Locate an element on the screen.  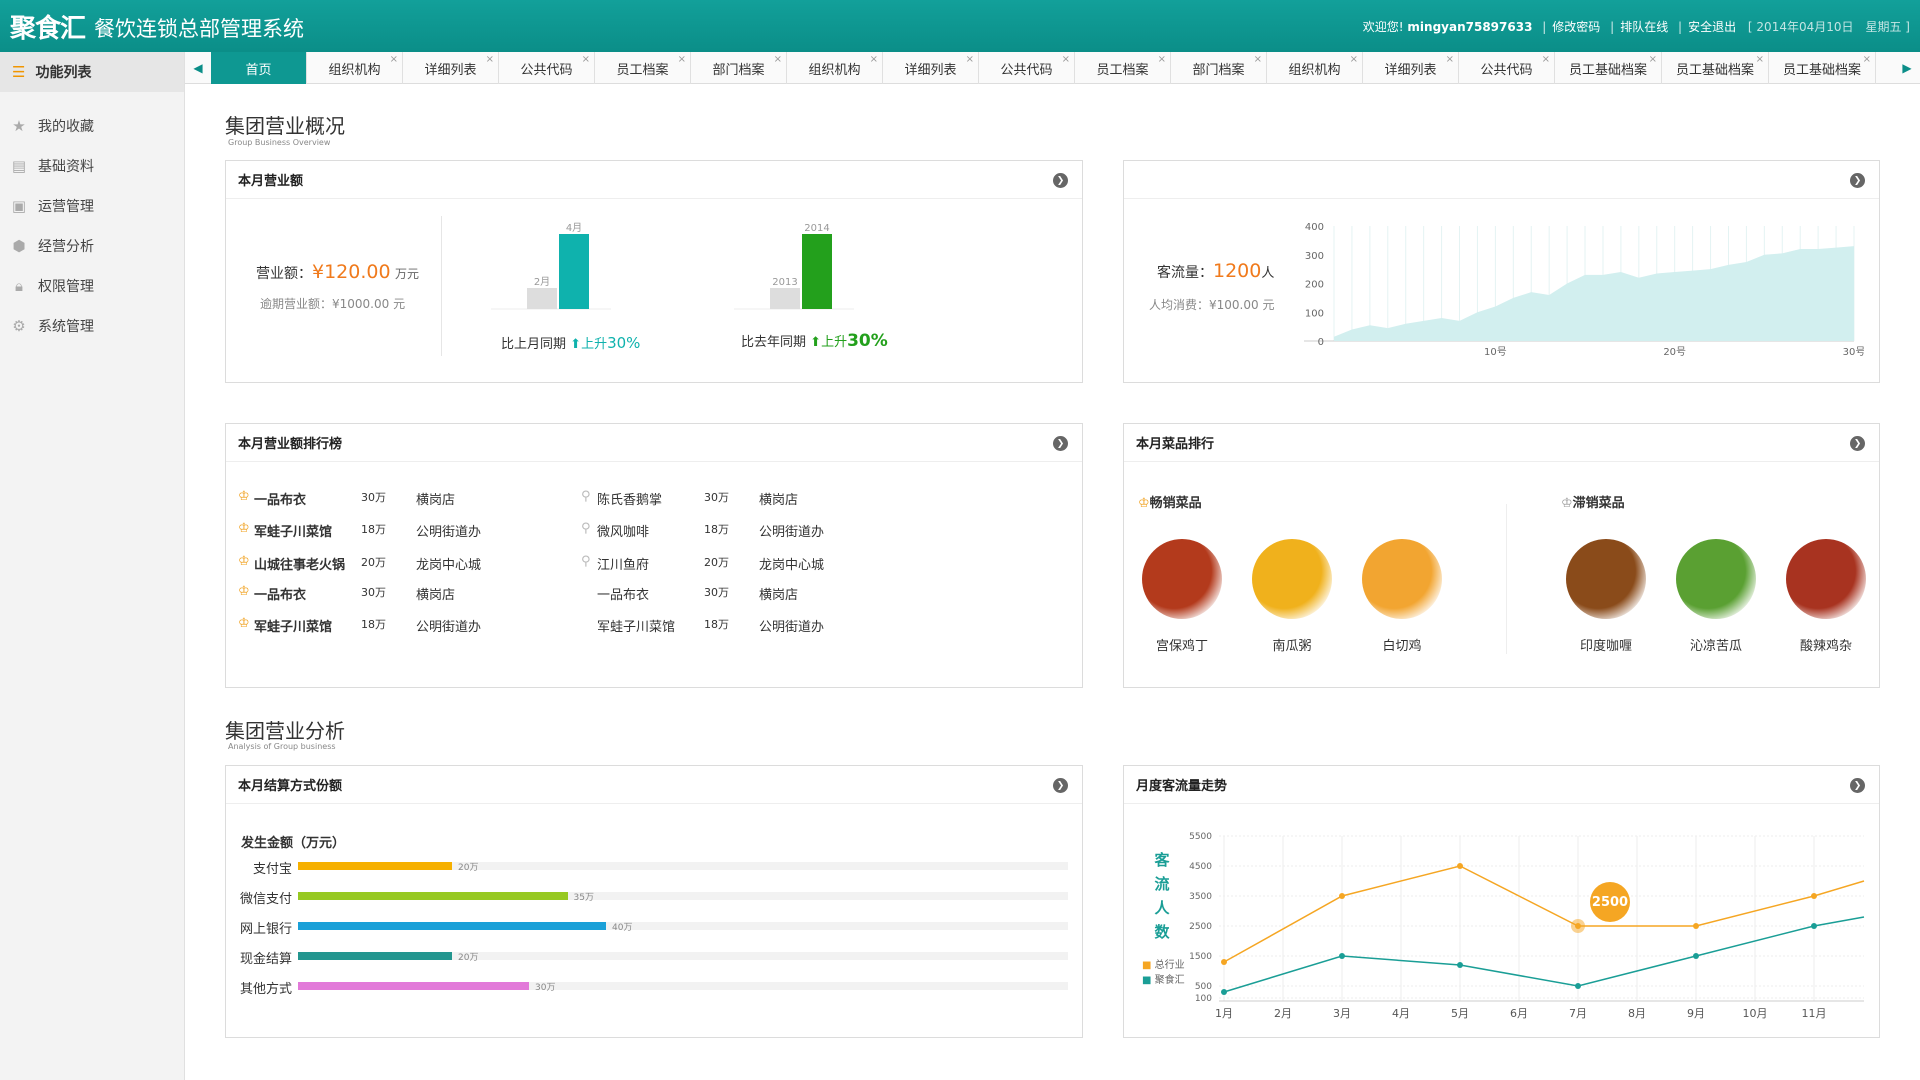
tab-0: 首页 is located at coordinates (259, 68).